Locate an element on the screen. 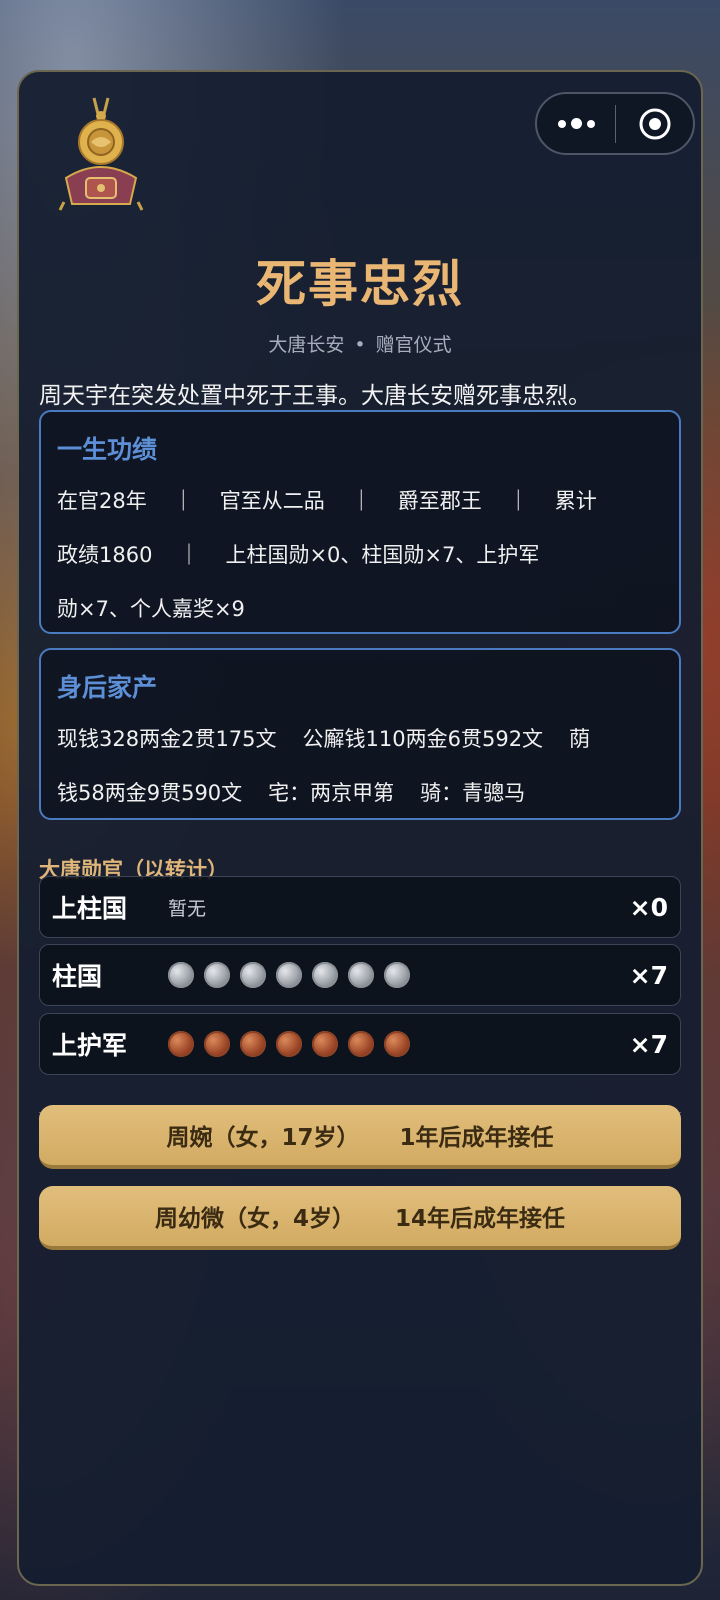 The image size is (720, 1600). rank-medals: 暂无 is located at coordinates (389, 907).